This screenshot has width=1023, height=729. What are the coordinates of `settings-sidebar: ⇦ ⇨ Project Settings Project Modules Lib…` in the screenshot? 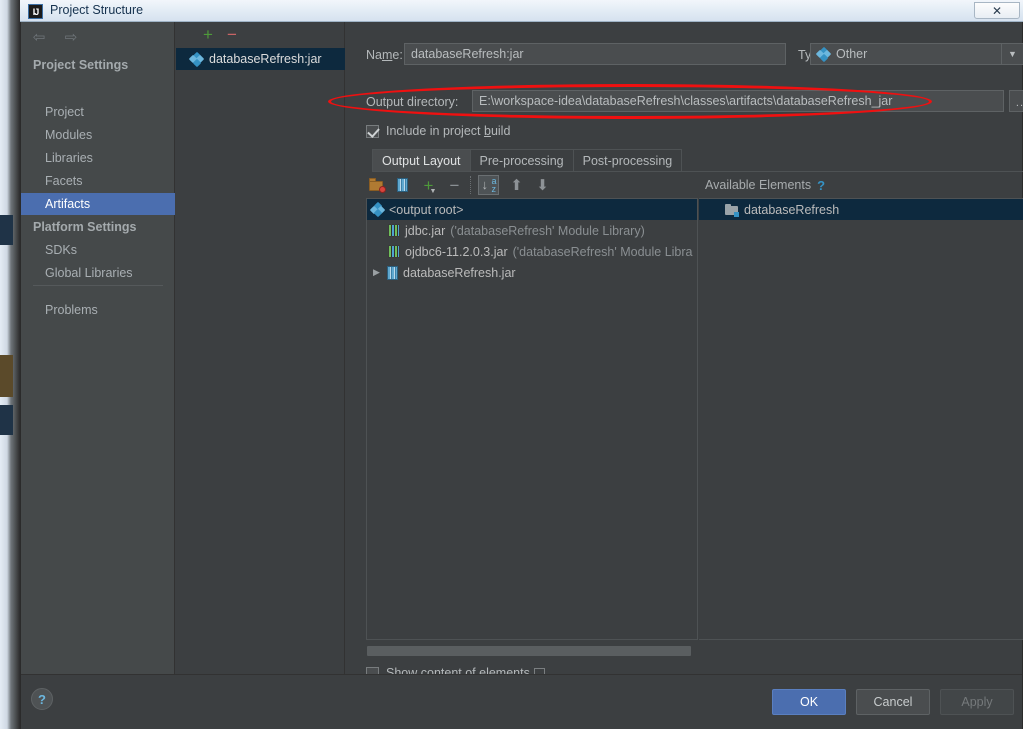 It's located at (98, 348).